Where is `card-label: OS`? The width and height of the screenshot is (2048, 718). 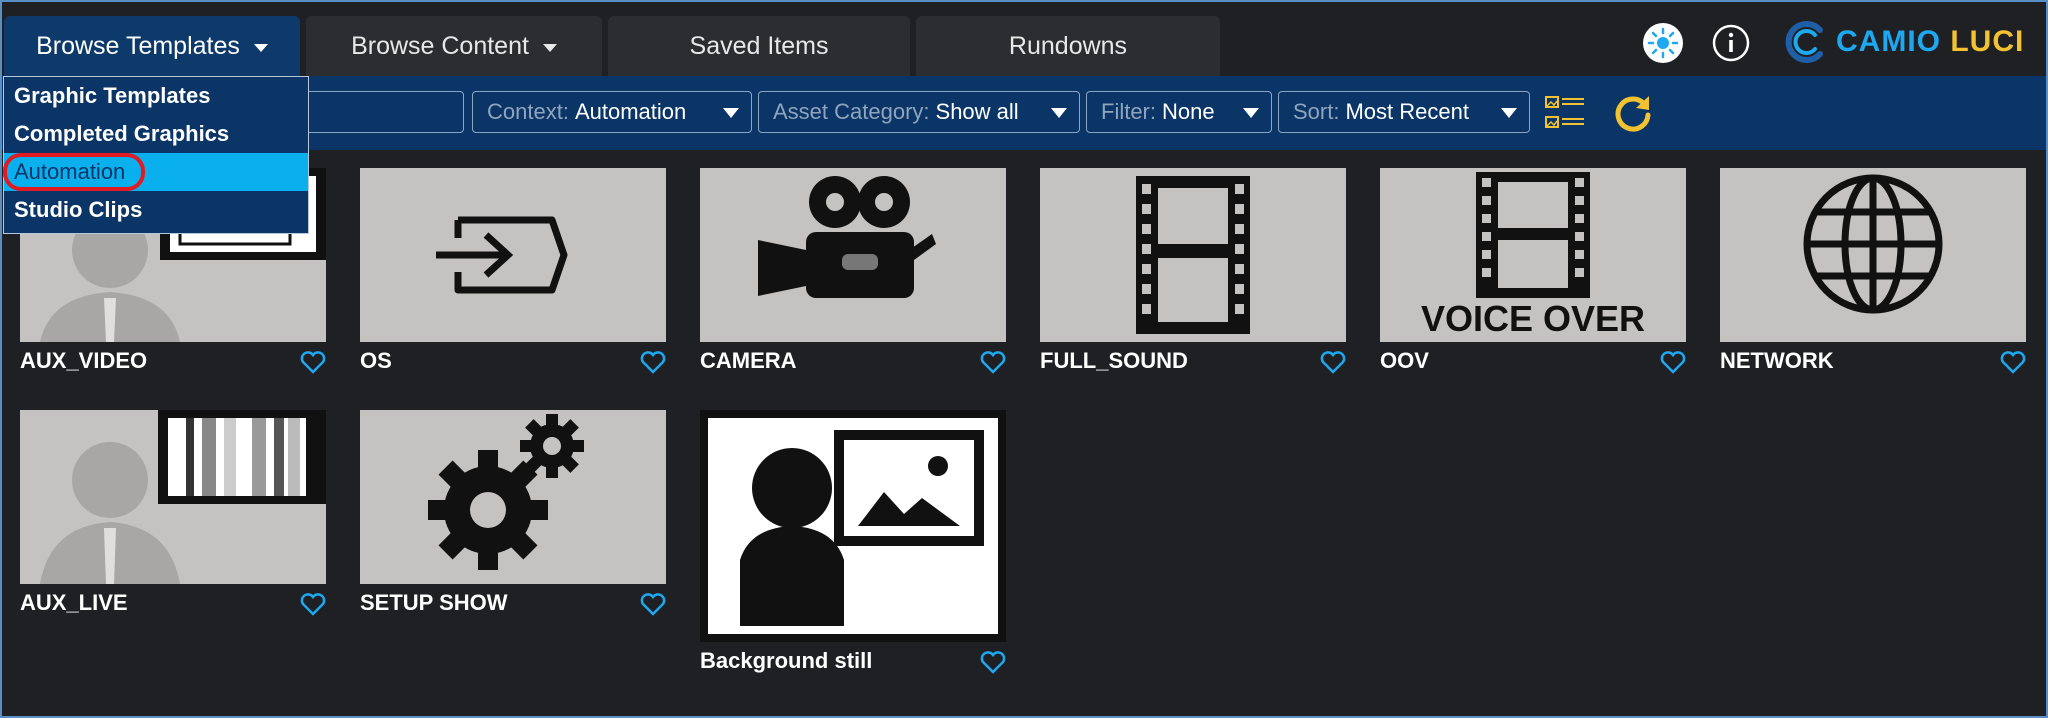
card-label: OS is located at coordinates (376, 360).